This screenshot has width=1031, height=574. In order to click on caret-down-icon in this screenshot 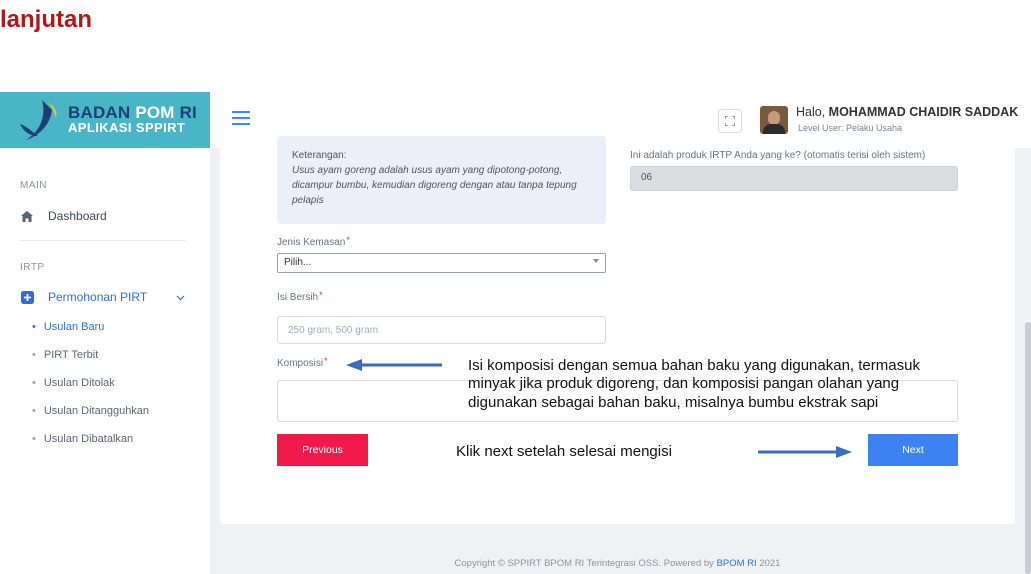, I will do `click(596, 261)`.